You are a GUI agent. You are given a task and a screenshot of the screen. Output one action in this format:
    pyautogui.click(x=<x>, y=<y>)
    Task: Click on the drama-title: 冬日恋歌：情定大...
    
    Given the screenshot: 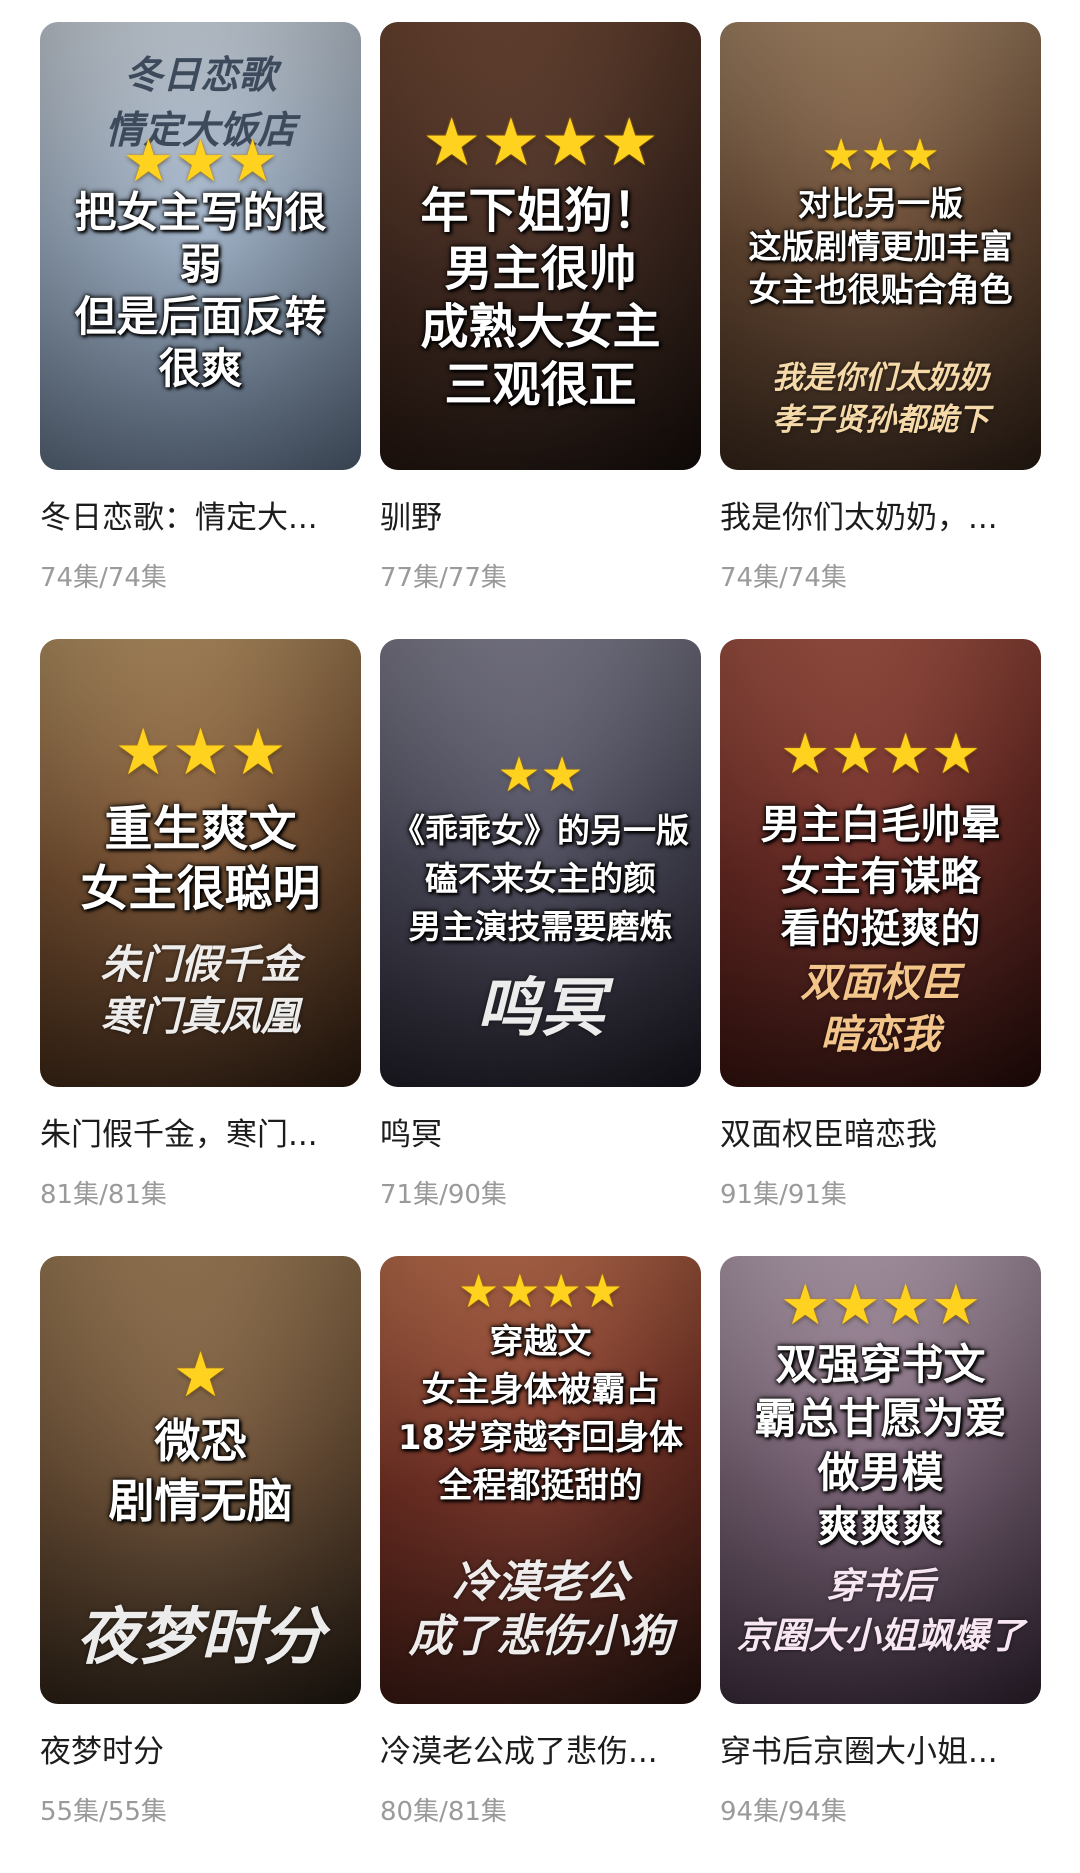 What is the action you would take?
    pyautogui.click(x=200, y=514)
    